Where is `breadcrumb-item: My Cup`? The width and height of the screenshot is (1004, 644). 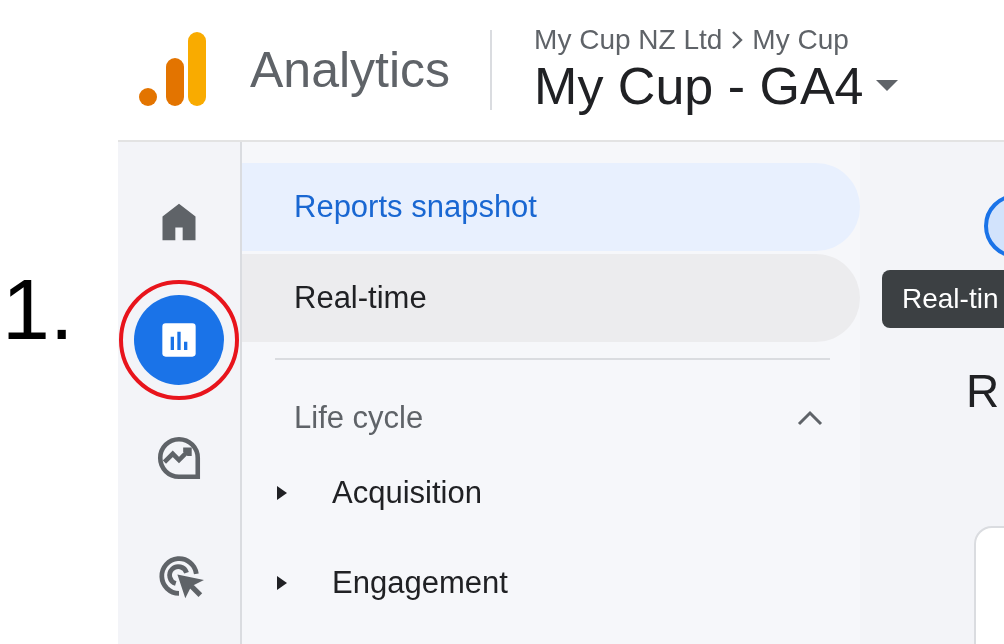 breadcrumb-item: My Cup is located at coordinates (800, 40).